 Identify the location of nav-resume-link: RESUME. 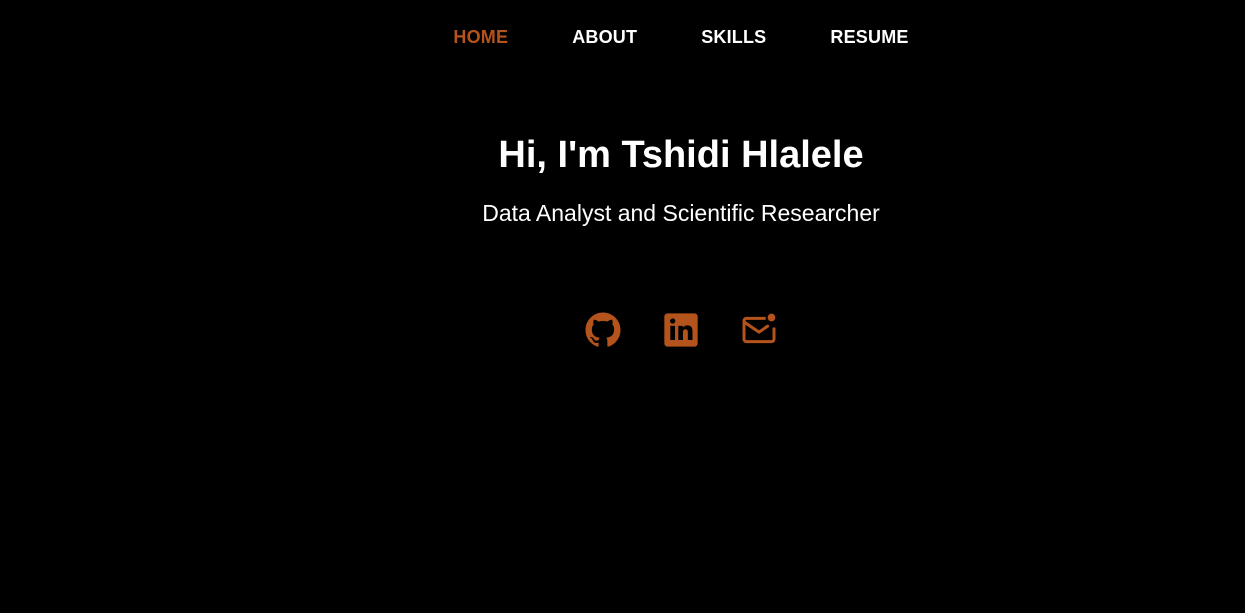
(869, 37).